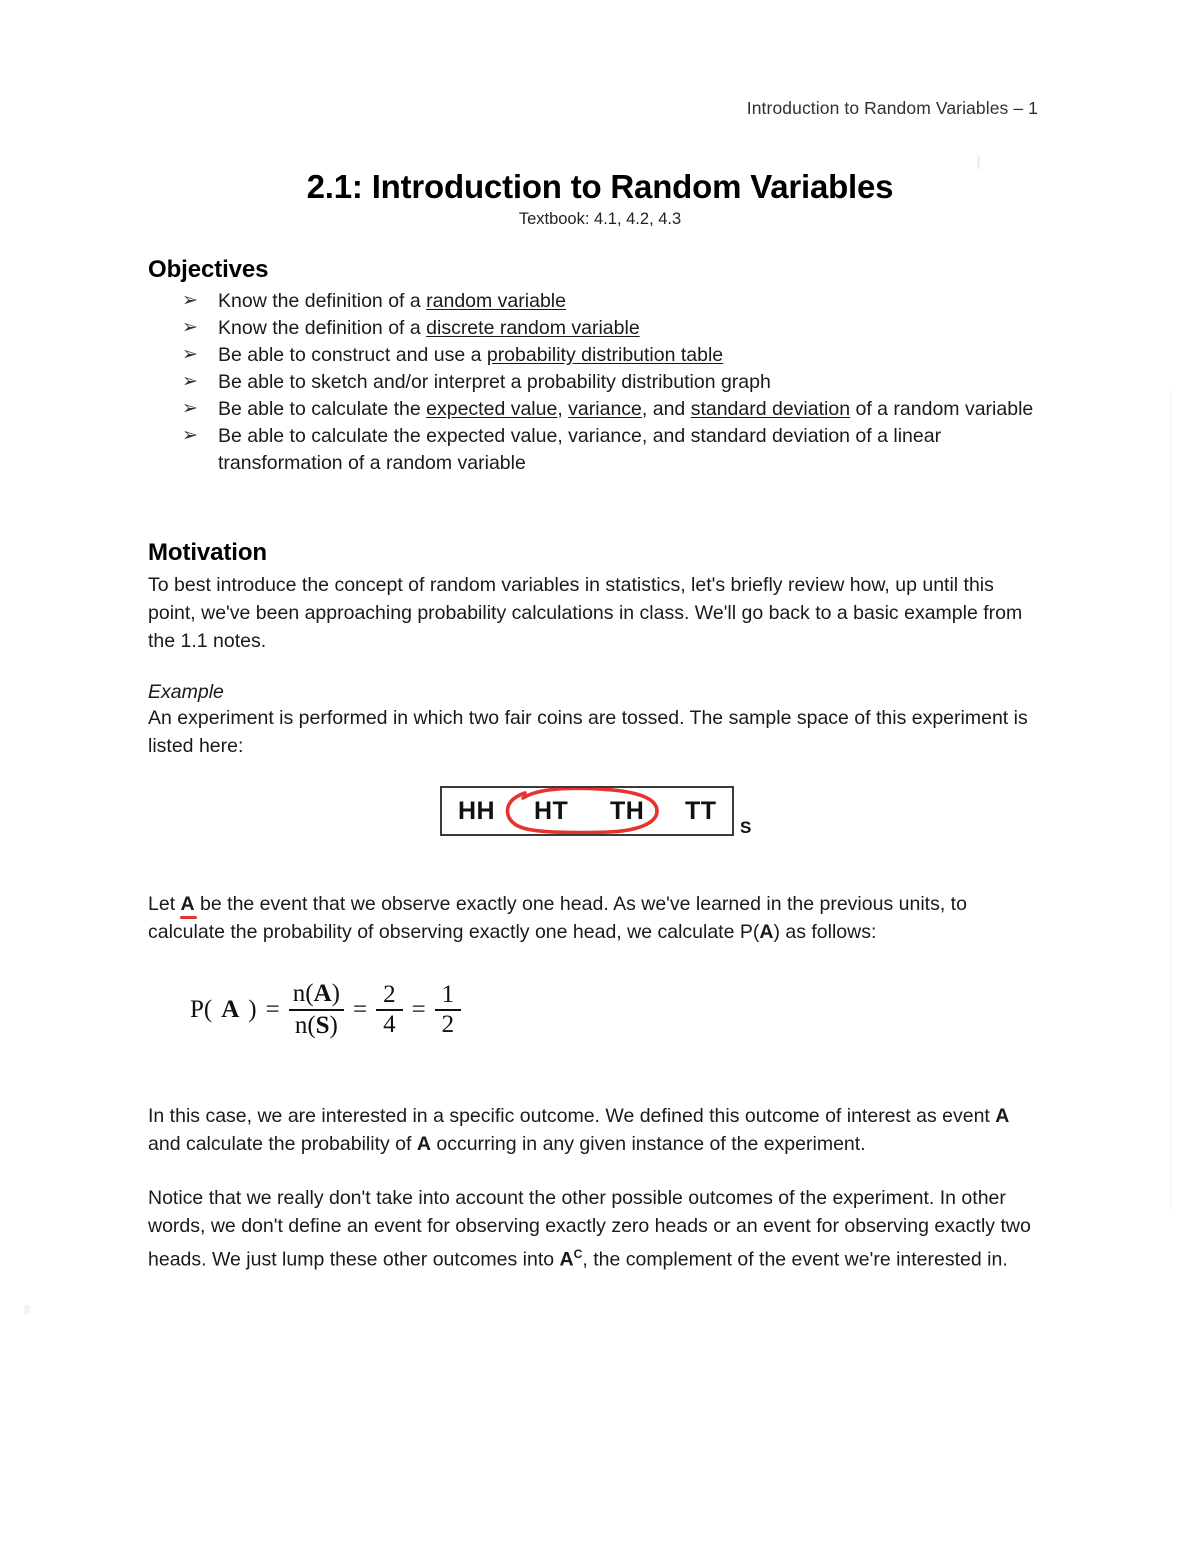 Image resolution: width=1200 pixels, height=1553 pixels. Describe the element at coordinates (1170, 800) in the screenshot. I see `scan-artifact-line` at that location.